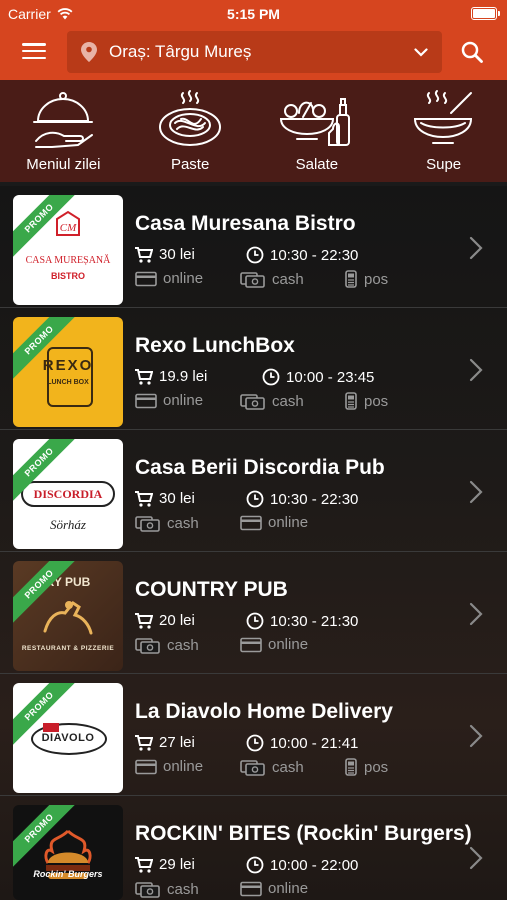 The width and height of the screenshot is (507, 900). I want to click on opening-hours: 10:00 - 21:41, so click(302, 743).